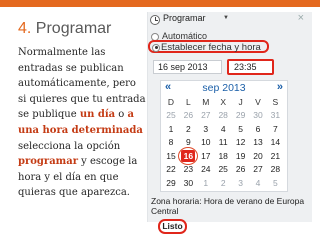 This screenshot has height=240, width=320. I want to click on weekday-header: J, so click(240, 102).